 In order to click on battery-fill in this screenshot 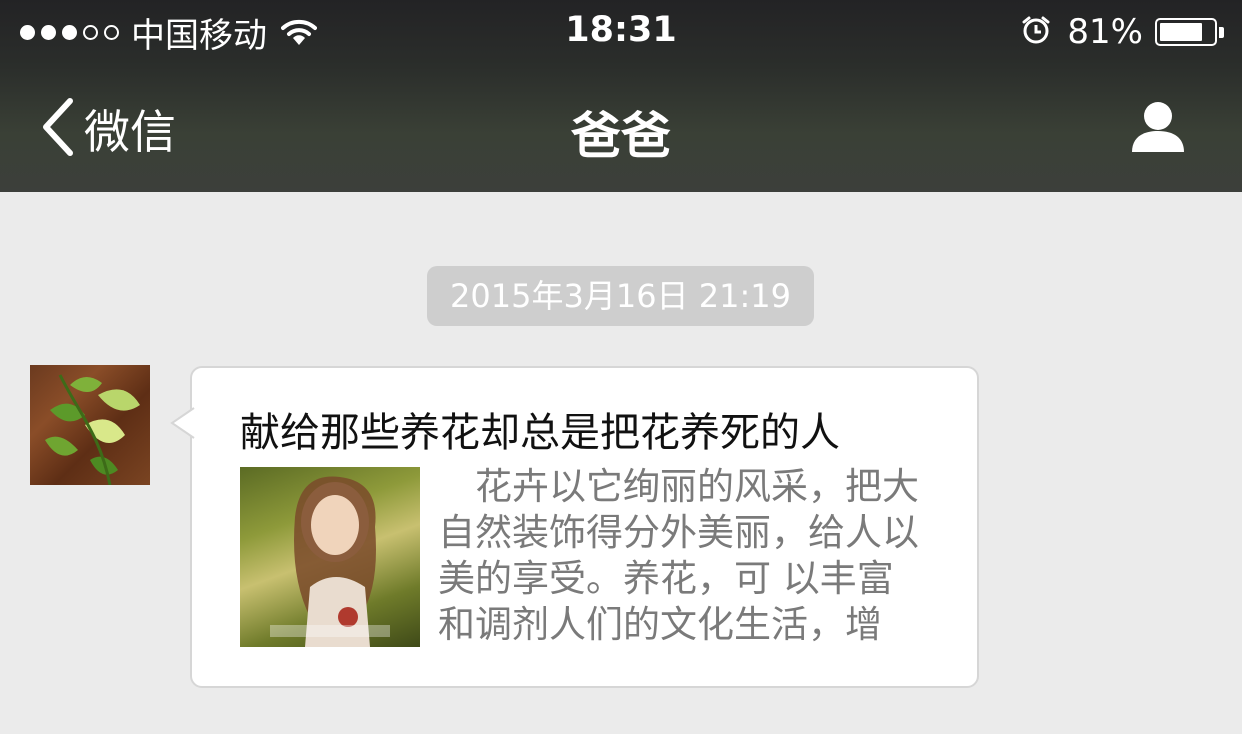, I will do `click(1181, 32)`.